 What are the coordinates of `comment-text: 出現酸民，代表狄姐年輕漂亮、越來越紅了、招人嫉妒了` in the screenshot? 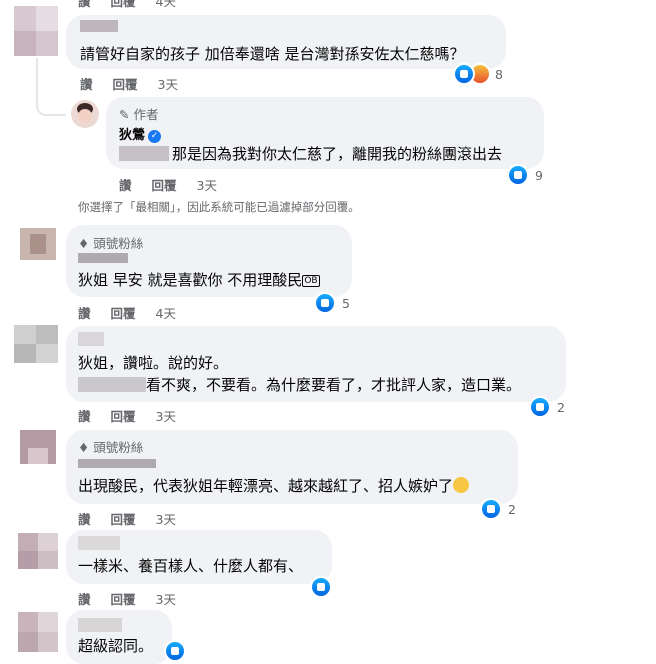 It's located at (274, 486).